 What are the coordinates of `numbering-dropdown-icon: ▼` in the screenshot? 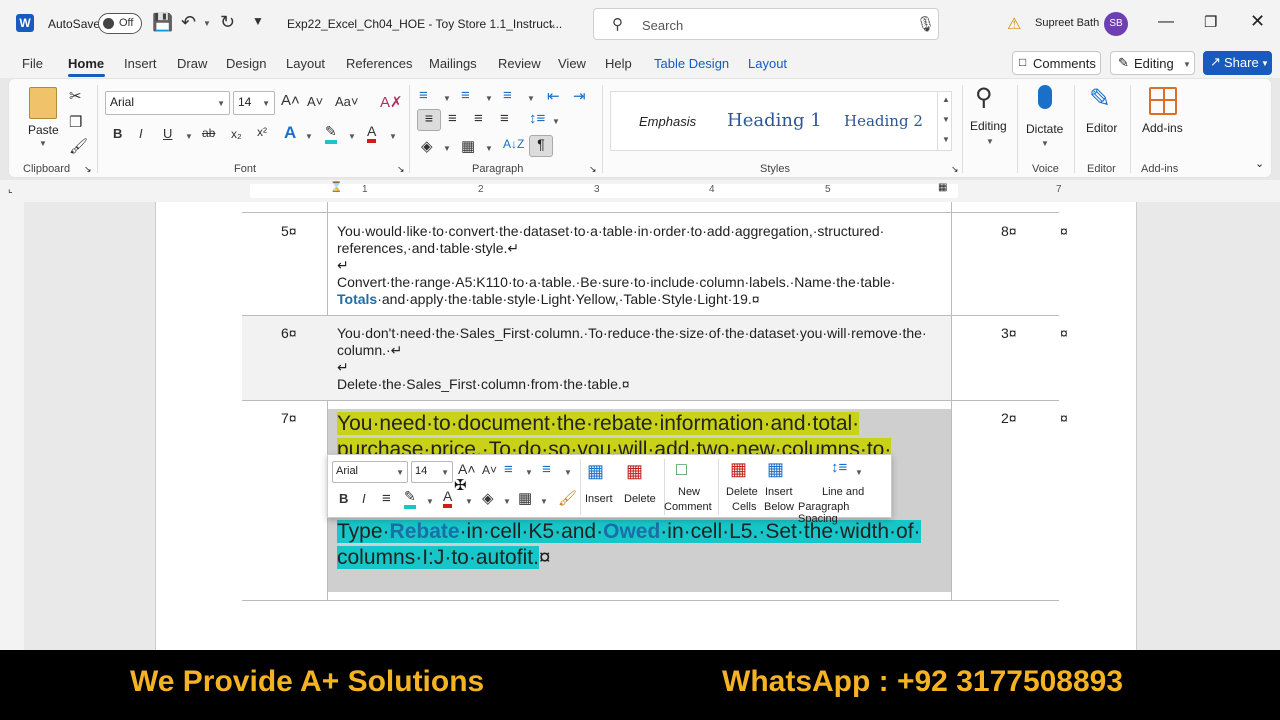 It's located at (489, 98).